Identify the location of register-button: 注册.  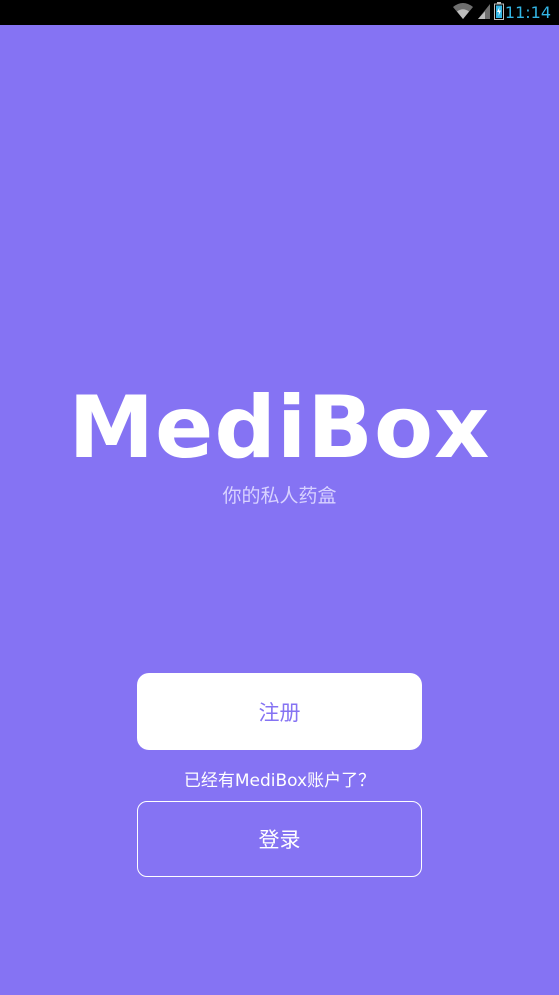
(279, 711).